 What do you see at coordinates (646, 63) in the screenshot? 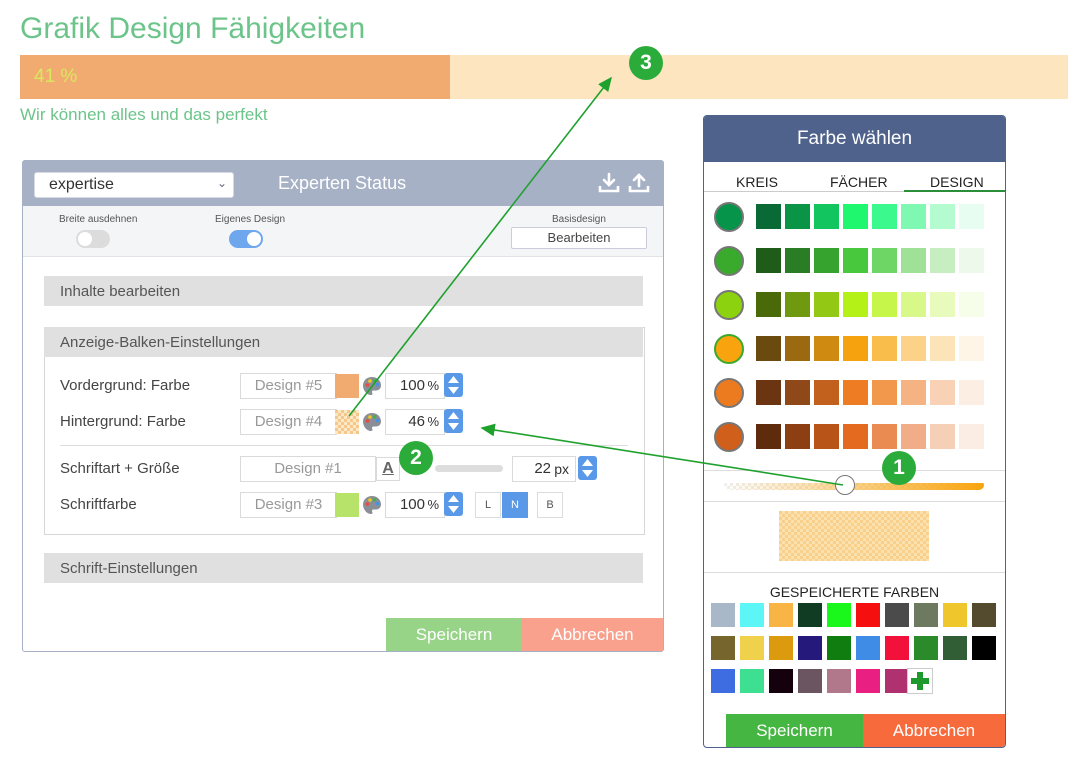
I see `step-marker-3: 3` at bounding box center [646, 63].